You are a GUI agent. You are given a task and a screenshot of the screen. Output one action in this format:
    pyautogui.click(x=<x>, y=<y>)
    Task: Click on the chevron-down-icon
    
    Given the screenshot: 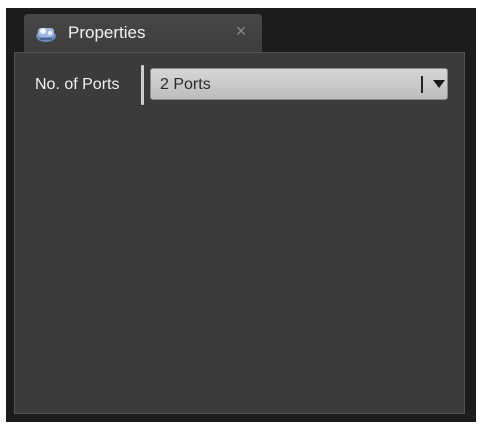 What is the action you would take?
    pyautogui.click(x=439, y=84)
    